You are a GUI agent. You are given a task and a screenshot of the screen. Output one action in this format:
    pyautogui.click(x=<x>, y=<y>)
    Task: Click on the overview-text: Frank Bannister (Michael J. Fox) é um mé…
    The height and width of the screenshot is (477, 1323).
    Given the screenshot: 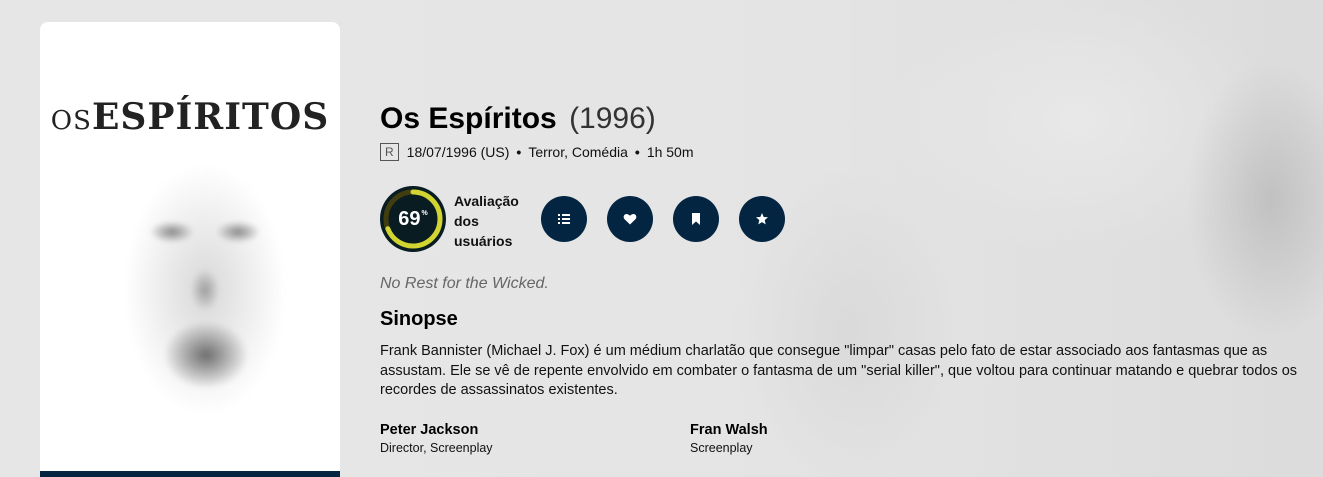 What is the action you would take?
    pyautogui.click(x=839, y=370)
    